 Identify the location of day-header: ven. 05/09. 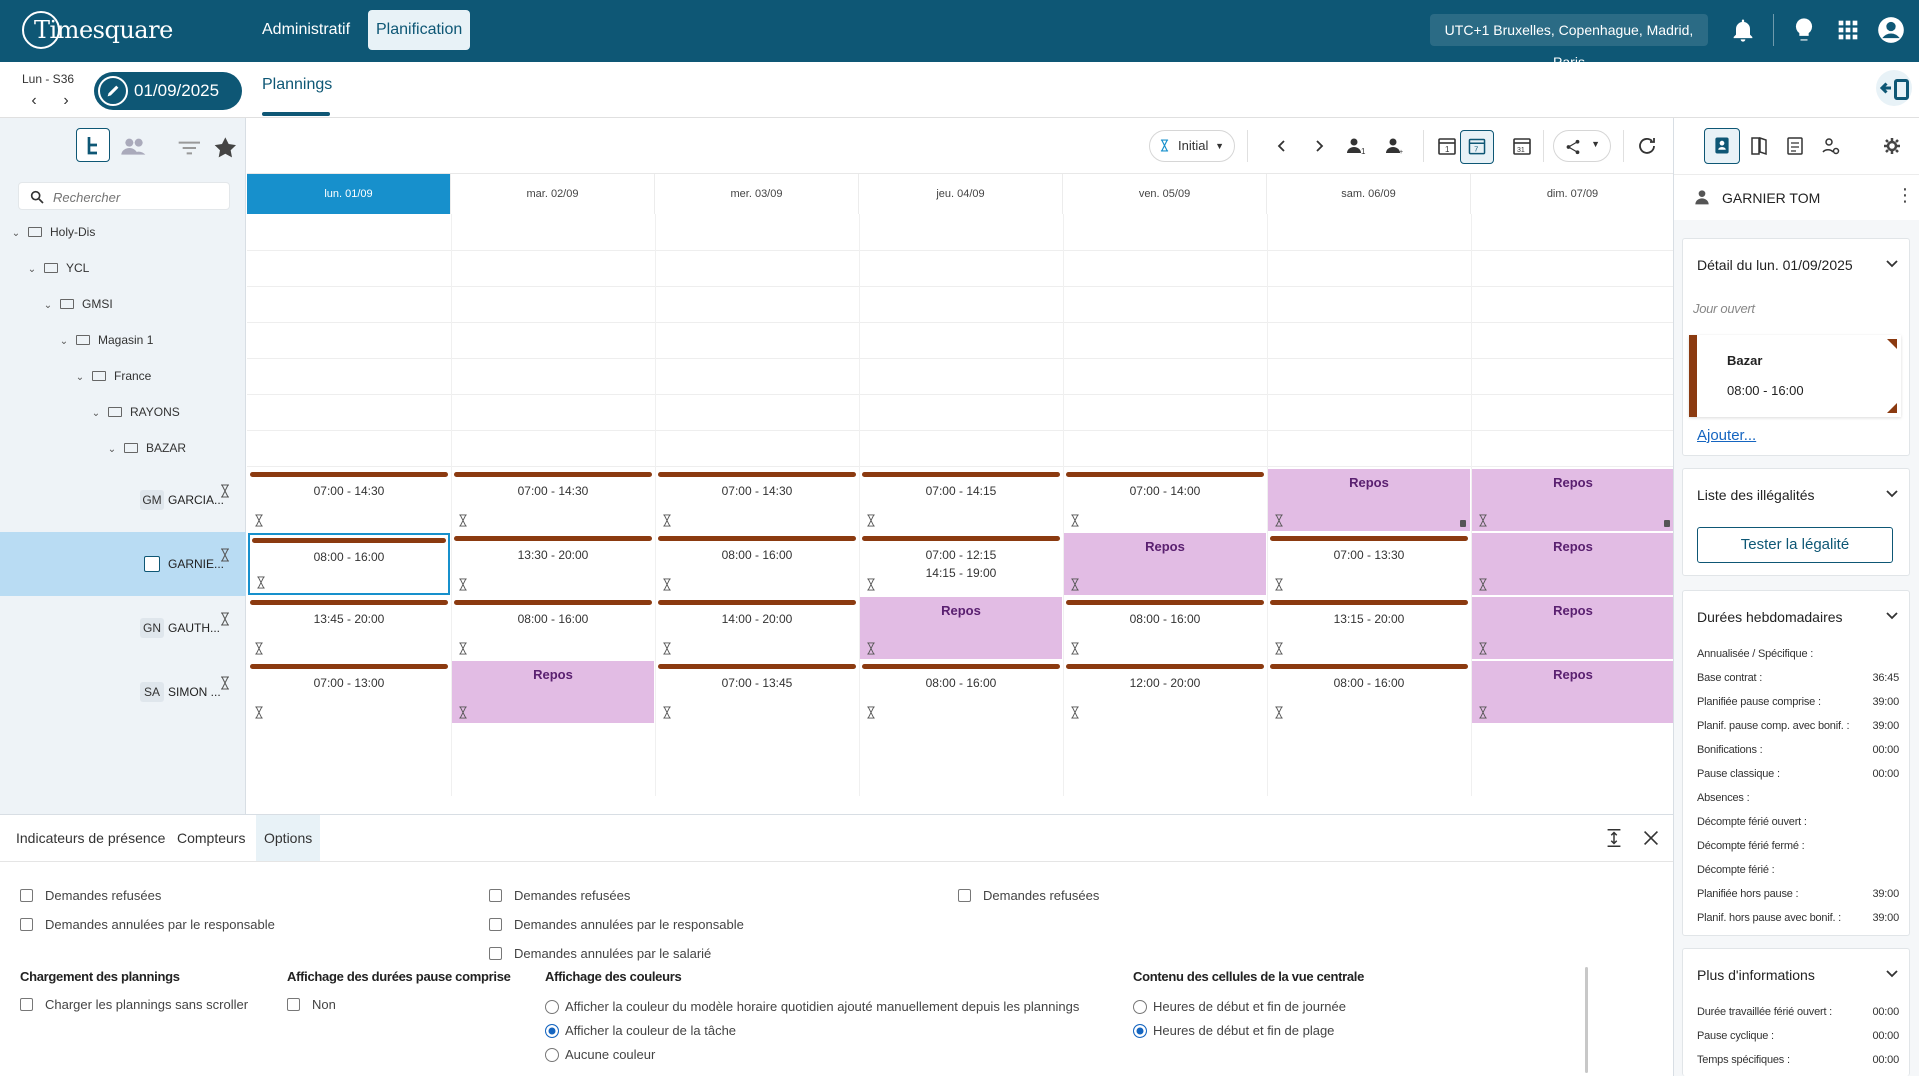
(1165, 194).